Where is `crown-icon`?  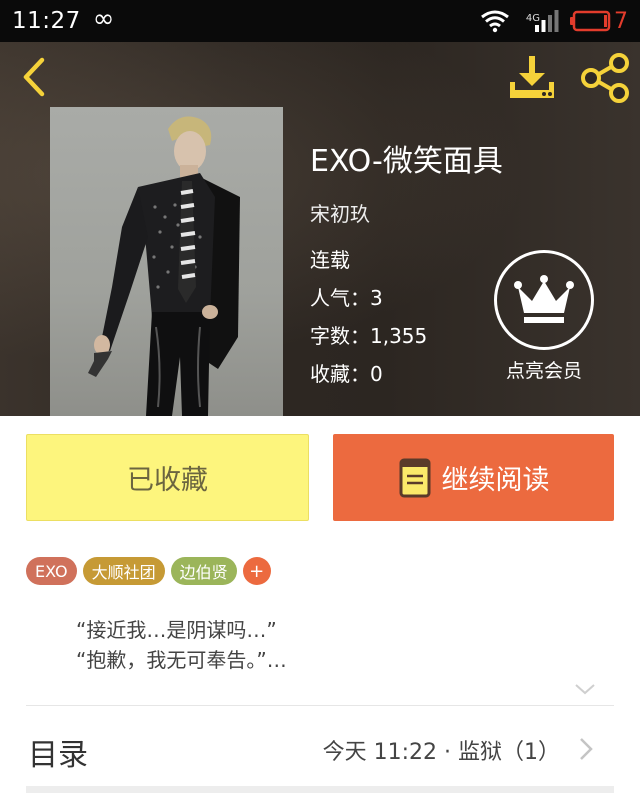 crown-icon is located at coordinates (544, 299).